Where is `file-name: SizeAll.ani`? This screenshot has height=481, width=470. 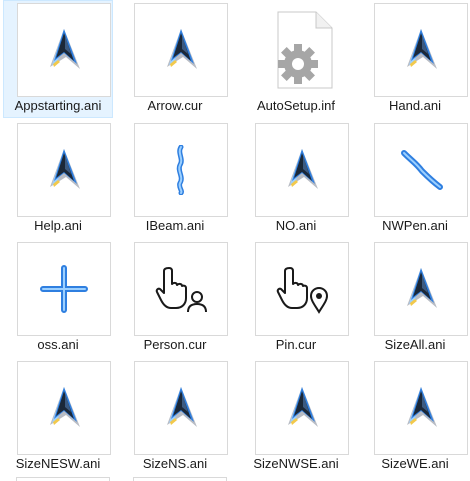
file-name: SizeAll.ani is located at coordinates (415, 344).